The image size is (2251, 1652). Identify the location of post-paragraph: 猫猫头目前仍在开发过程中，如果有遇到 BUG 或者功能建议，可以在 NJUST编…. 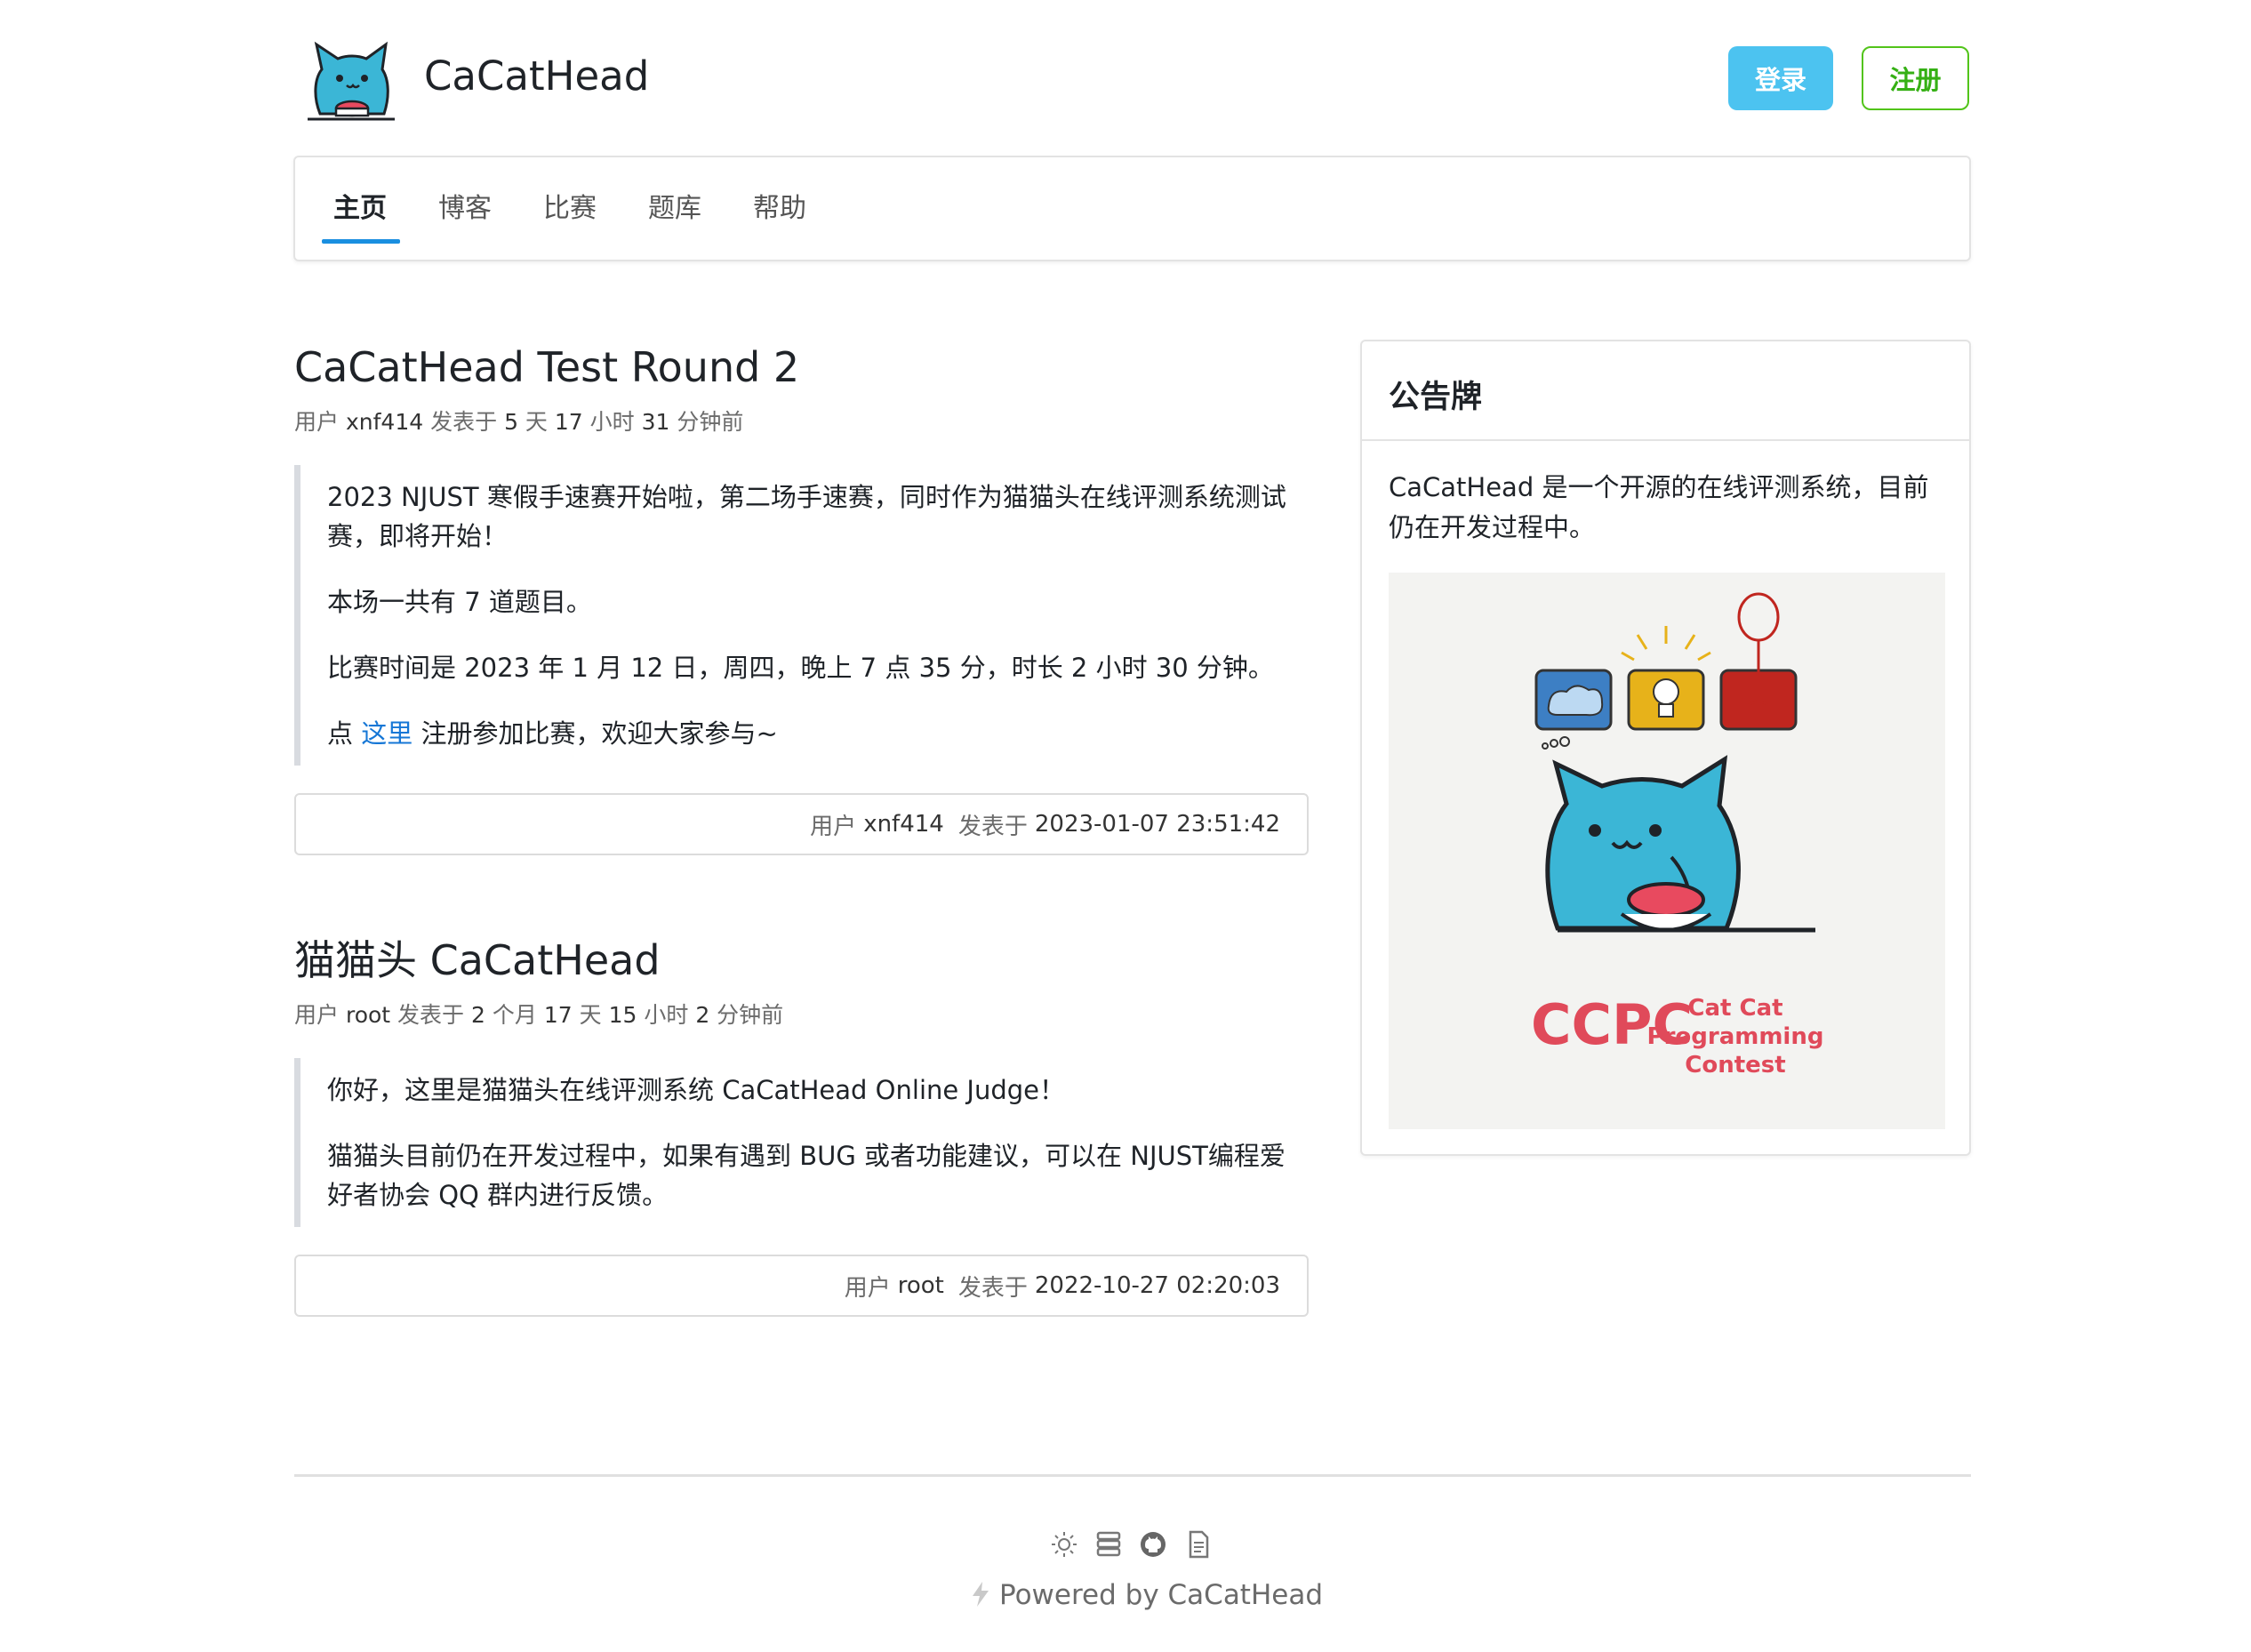
(807, 1156).